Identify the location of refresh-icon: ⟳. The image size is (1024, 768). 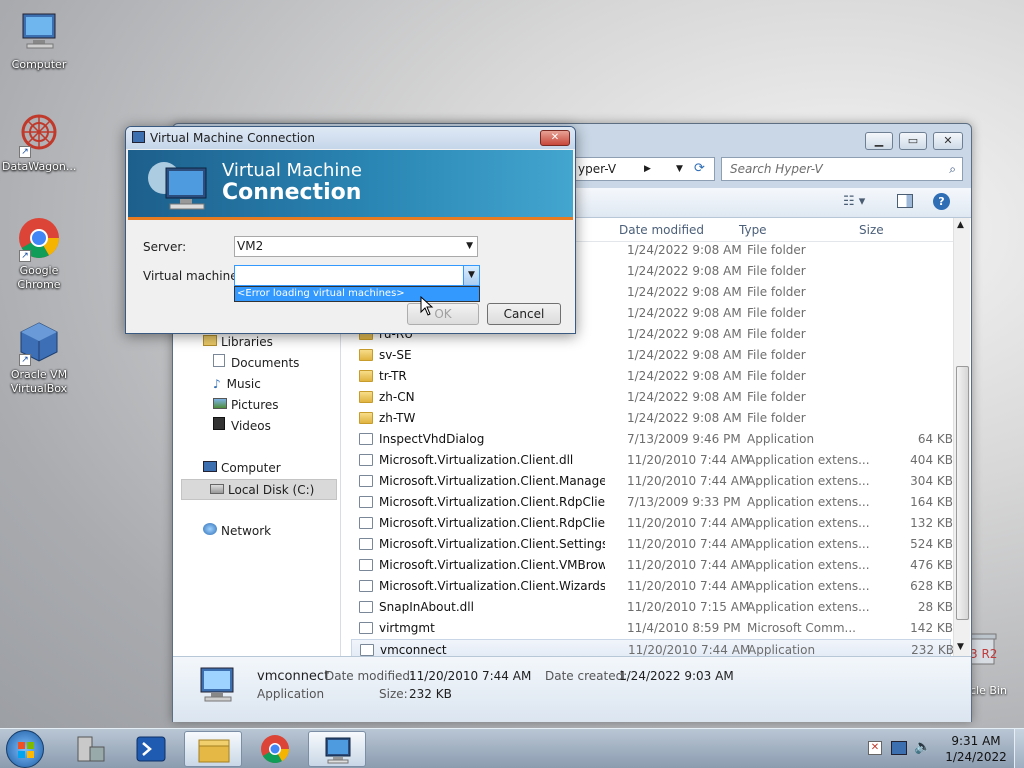
(699, 169).